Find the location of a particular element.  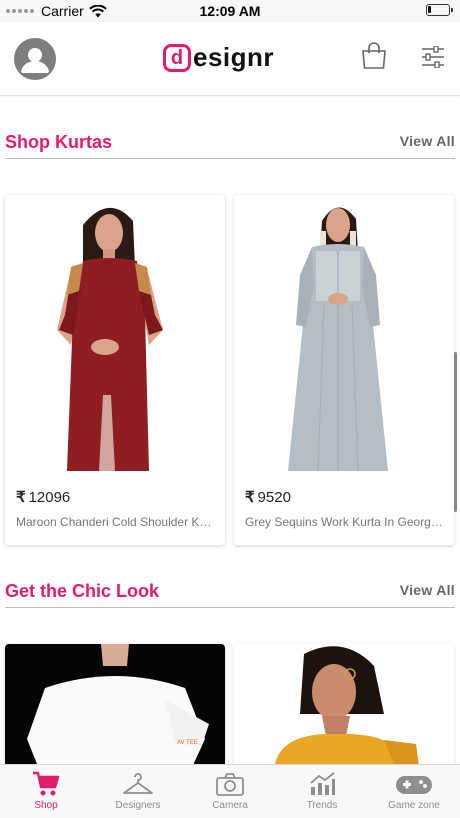

svg-text: AV TEE is located at coordinates (187, 743).